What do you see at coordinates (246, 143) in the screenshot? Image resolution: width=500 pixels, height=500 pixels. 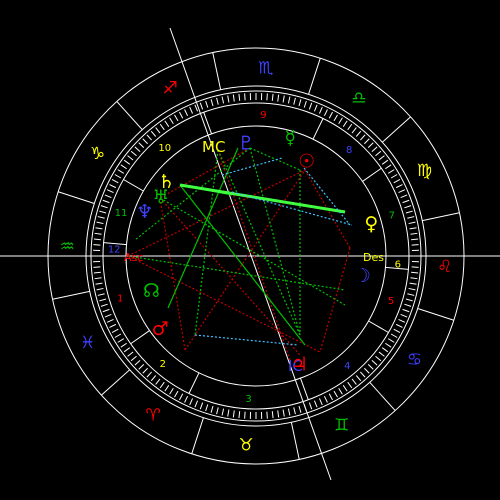 I see `pluto-icon: ♇` at bounding box center [246, 143].